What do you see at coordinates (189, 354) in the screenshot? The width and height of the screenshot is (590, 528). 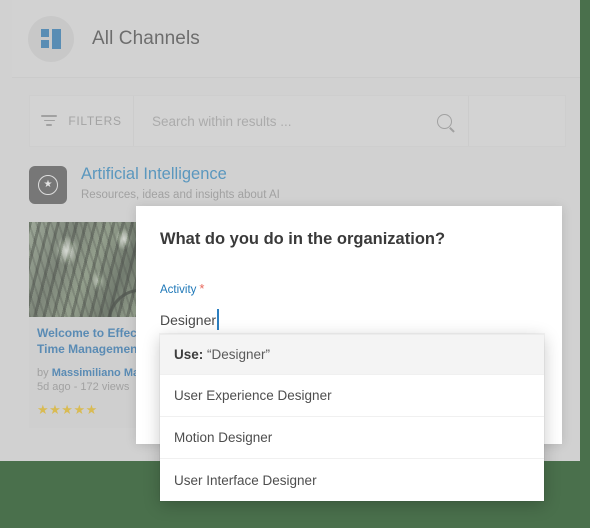 I see `use-prefix-label: Use:` at bounding box center [189, 354].